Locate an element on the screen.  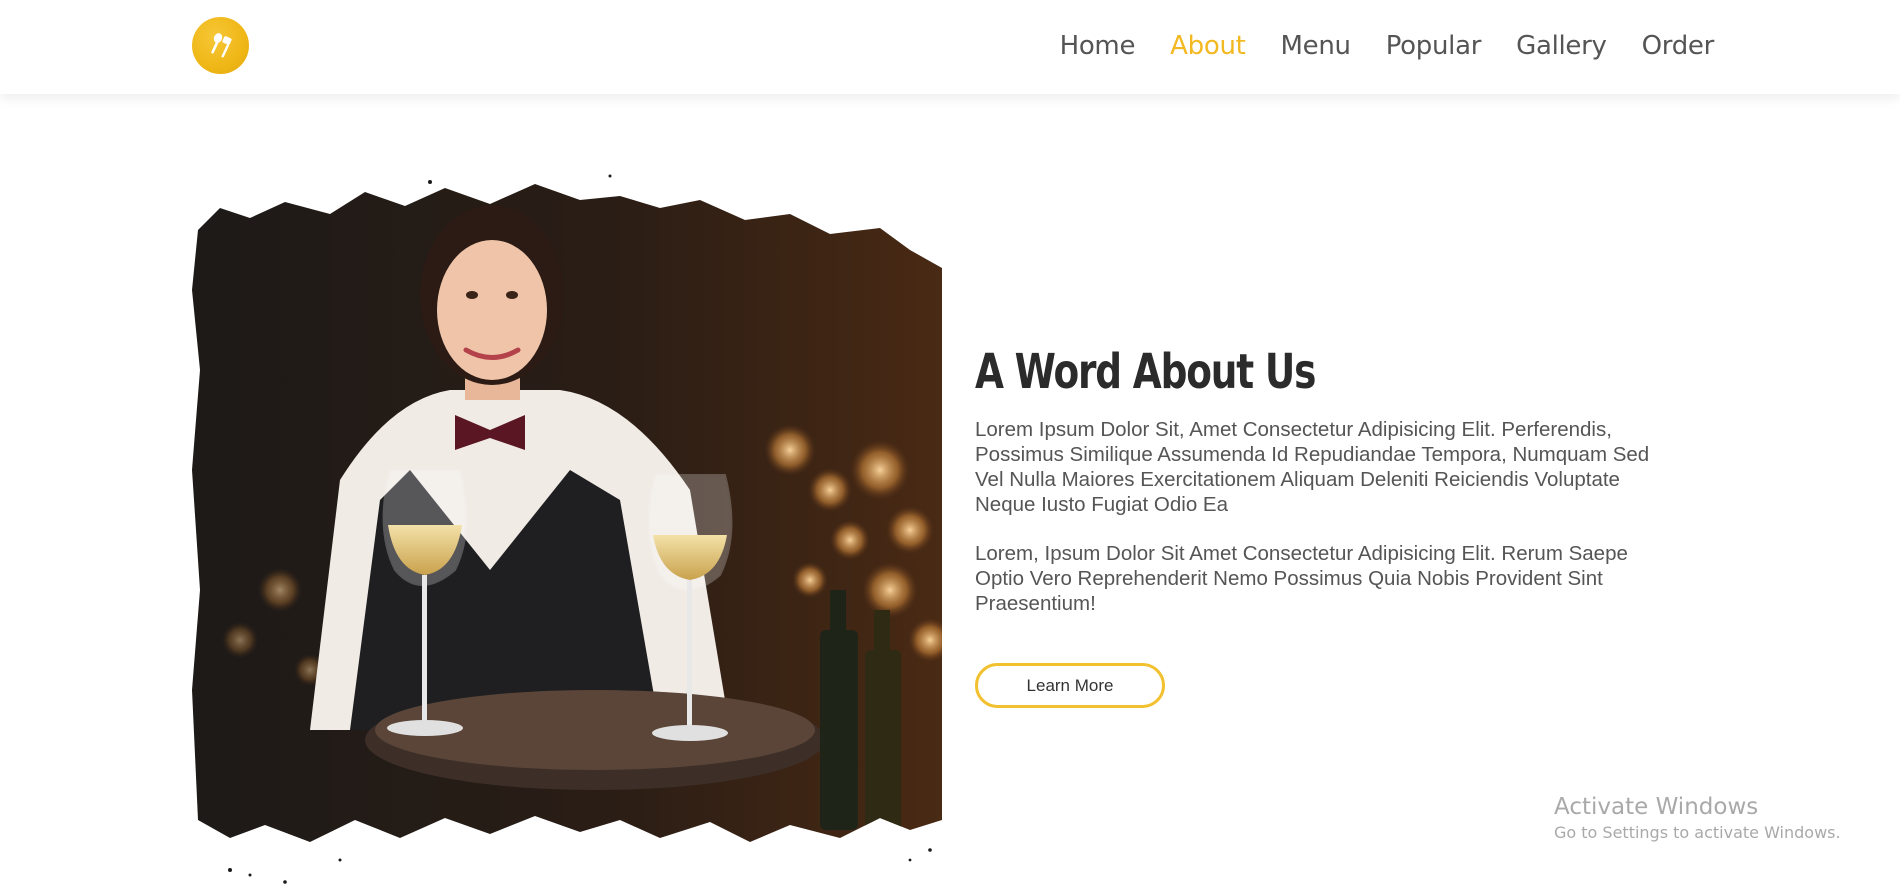
nav-popular: Popular is located at coordinates (1434, 46).